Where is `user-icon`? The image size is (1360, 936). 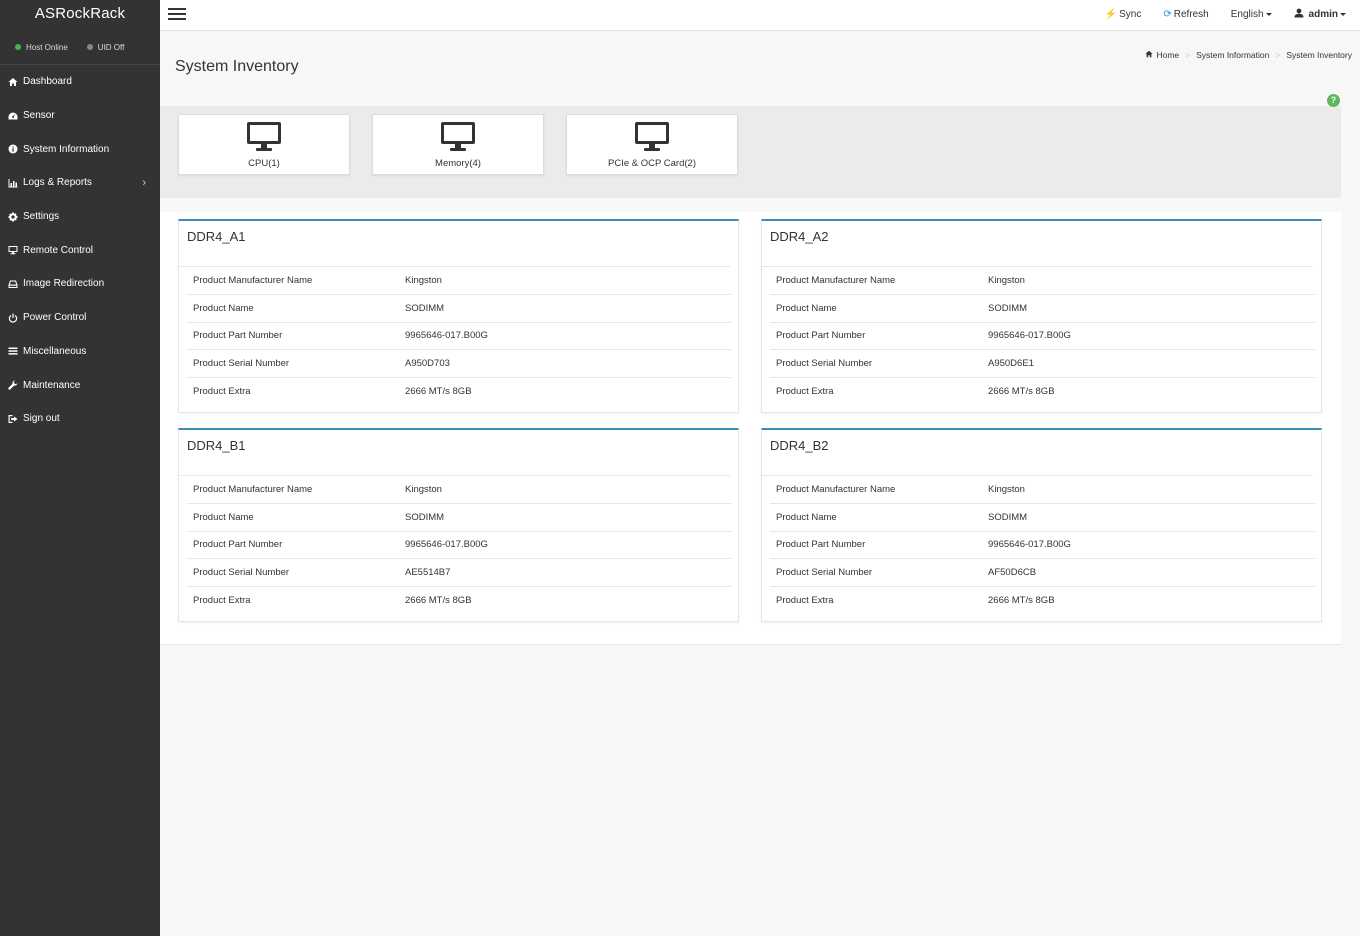 user-icon is located at coordinates (1301, 14).